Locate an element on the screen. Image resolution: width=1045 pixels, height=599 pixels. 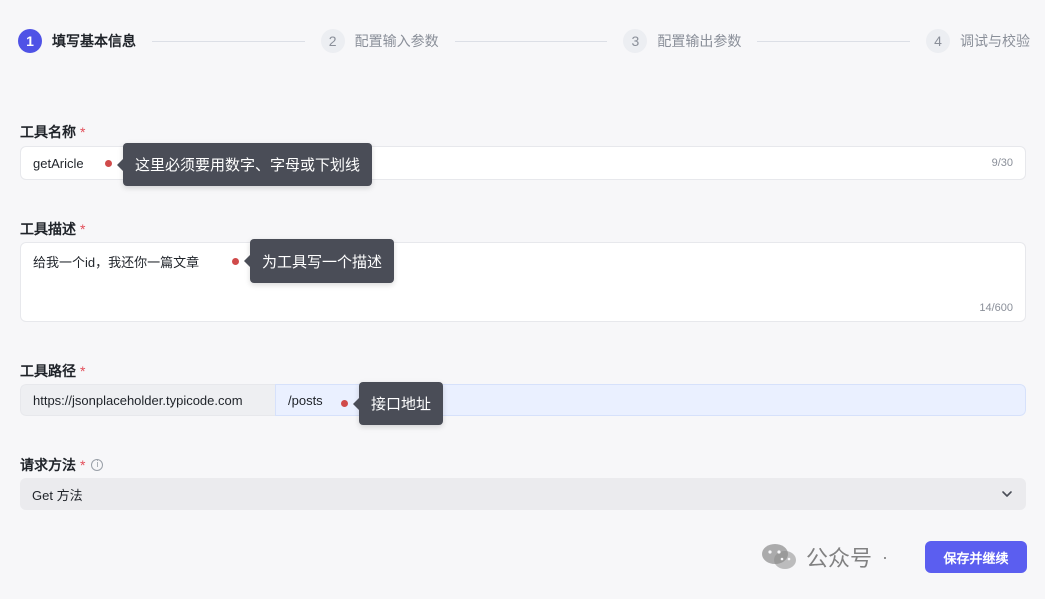
step-number: 2 is located at coordinates (332, 41).